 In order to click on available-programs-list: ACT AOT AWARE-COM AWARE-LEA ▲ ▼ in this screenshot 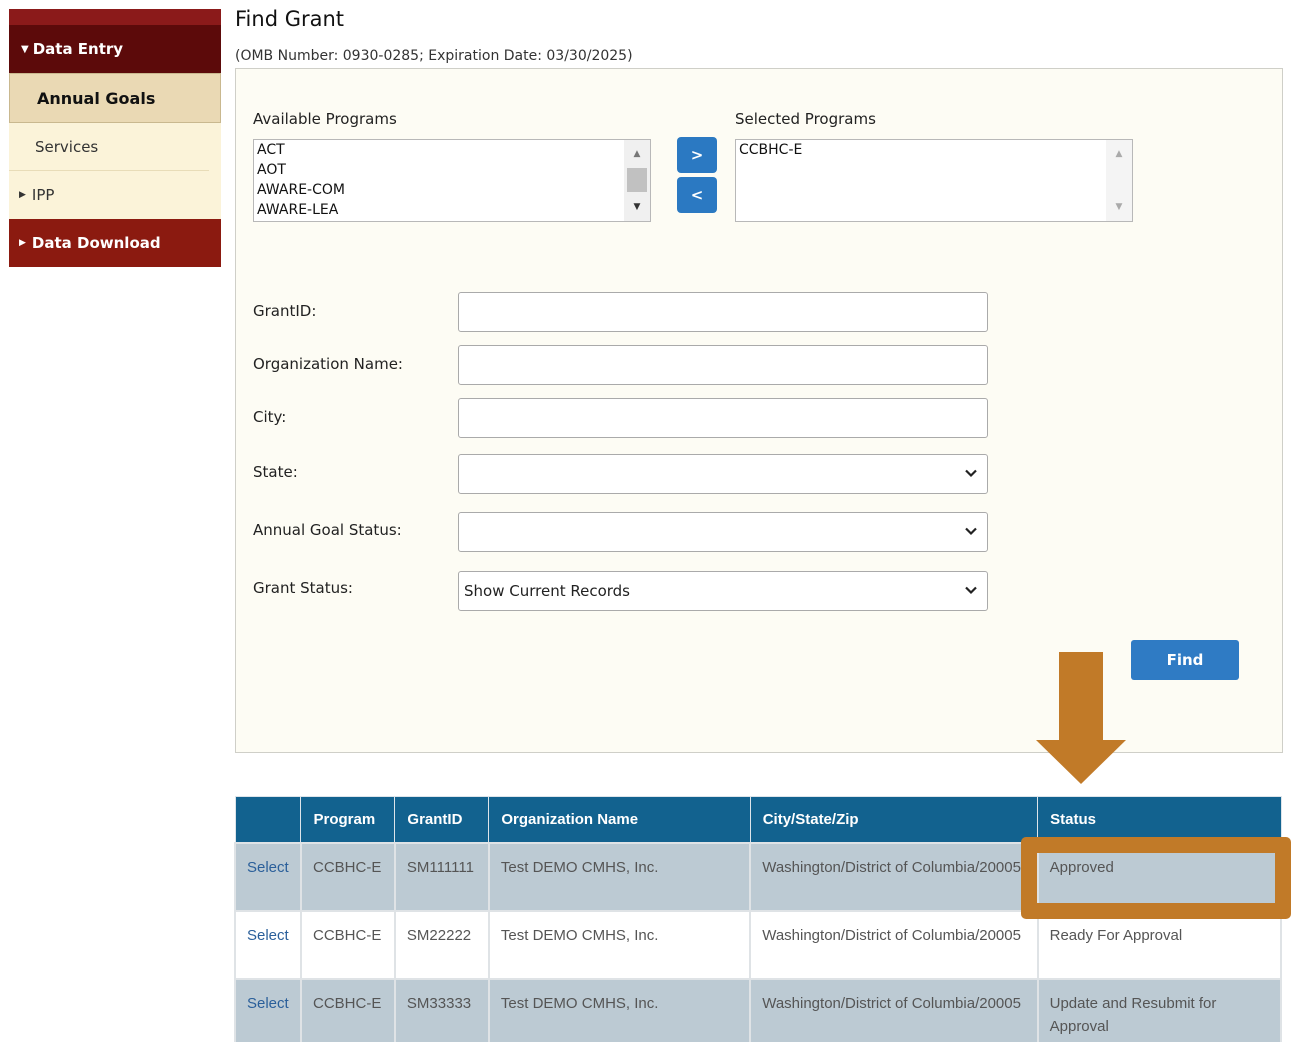, I will do `click(452, 180)`.